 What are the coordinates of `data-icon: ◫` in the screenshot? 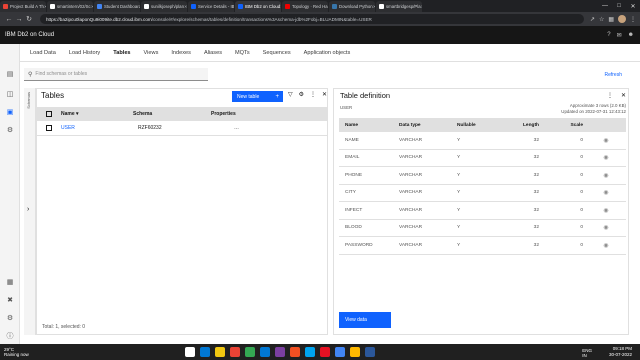 It's located at (10, 95).